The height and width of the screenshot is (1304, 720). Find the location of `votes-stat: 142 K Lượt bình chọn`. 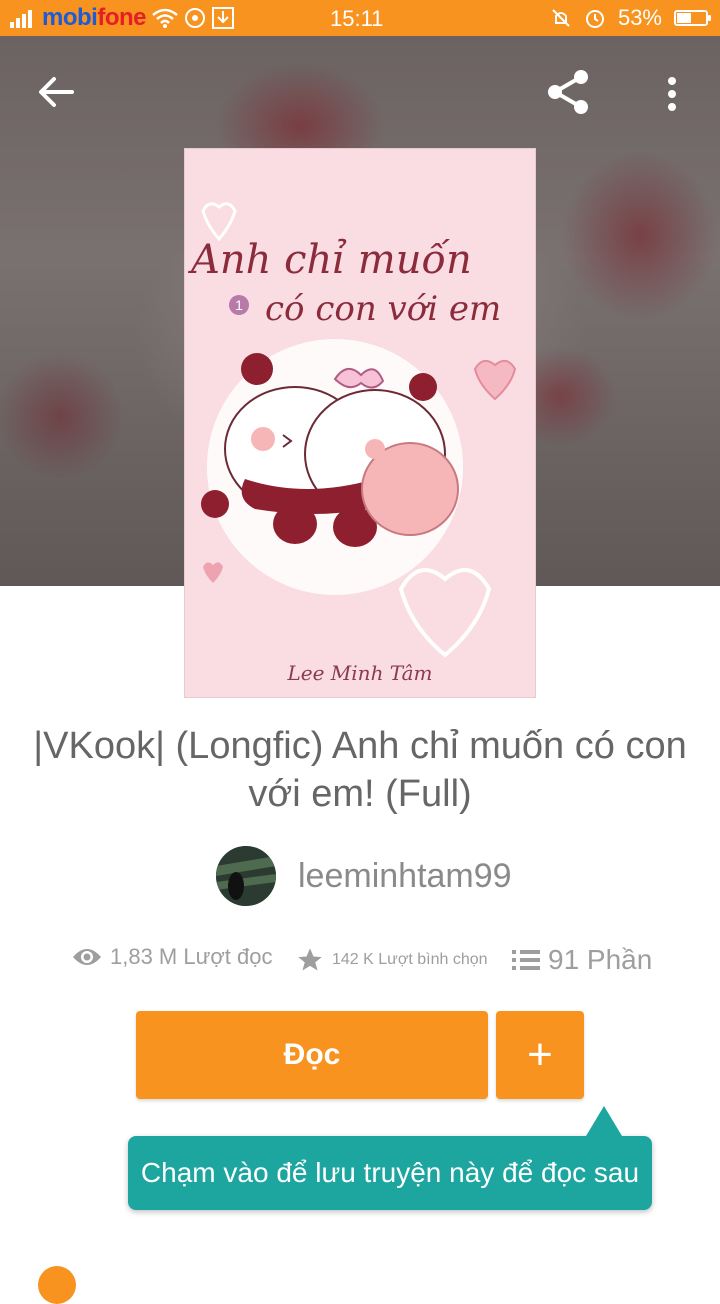

votes-stat: 142 K Lượt bình chọn is located at coordinates (392, 960).